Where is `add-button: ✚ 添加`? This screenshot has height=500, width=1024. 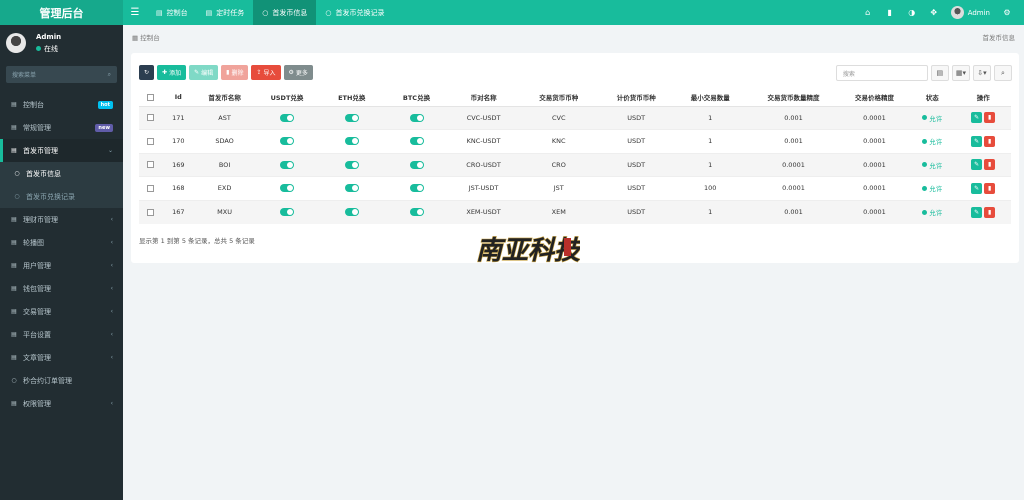
add-button: ✚ 添加 is located at coordinates (172, 72).